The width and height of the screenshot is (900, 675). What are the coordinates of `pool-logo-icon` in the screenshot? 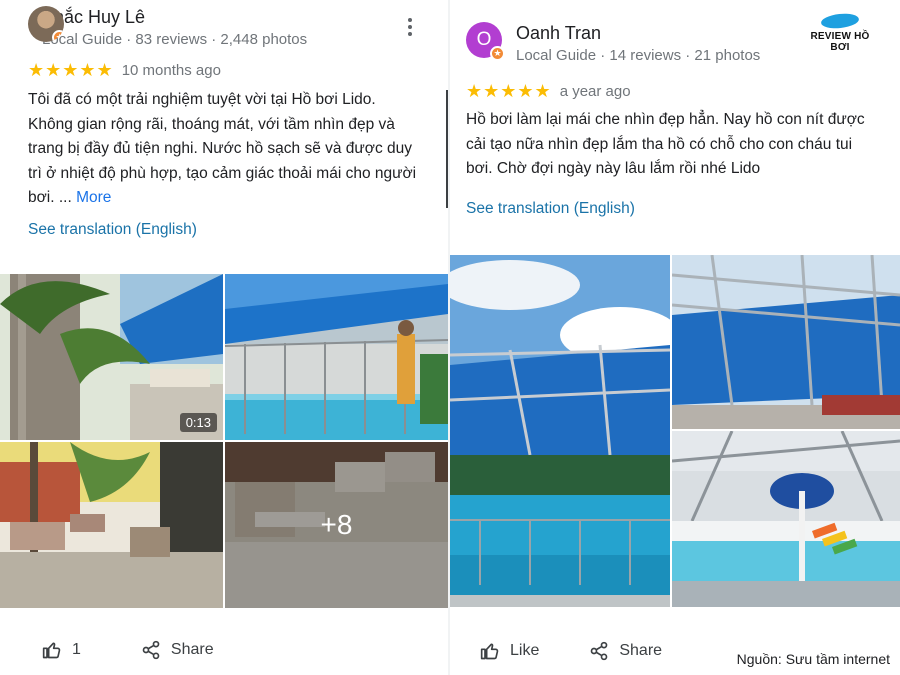 It's located at (840, 21).